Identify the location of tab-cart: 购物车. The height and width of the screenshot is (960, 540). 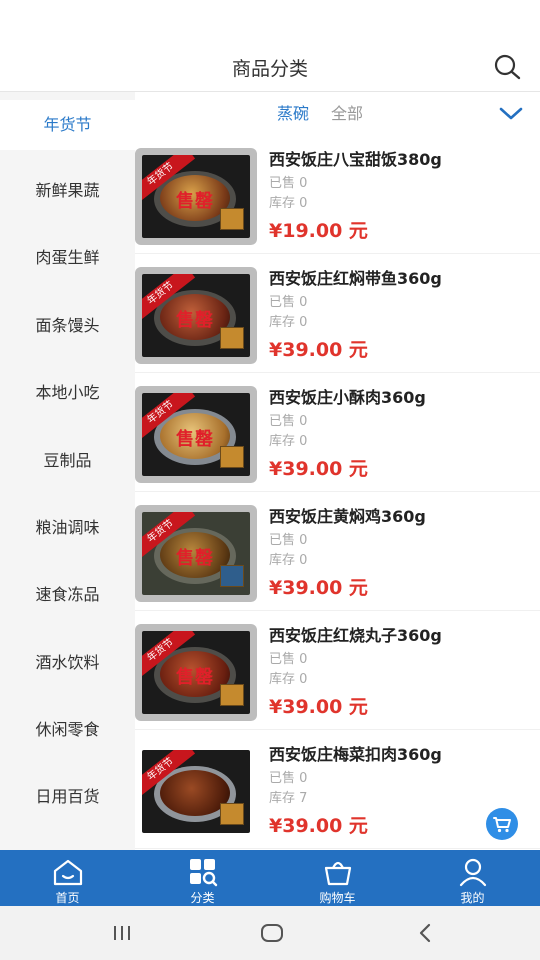
(337, 878).